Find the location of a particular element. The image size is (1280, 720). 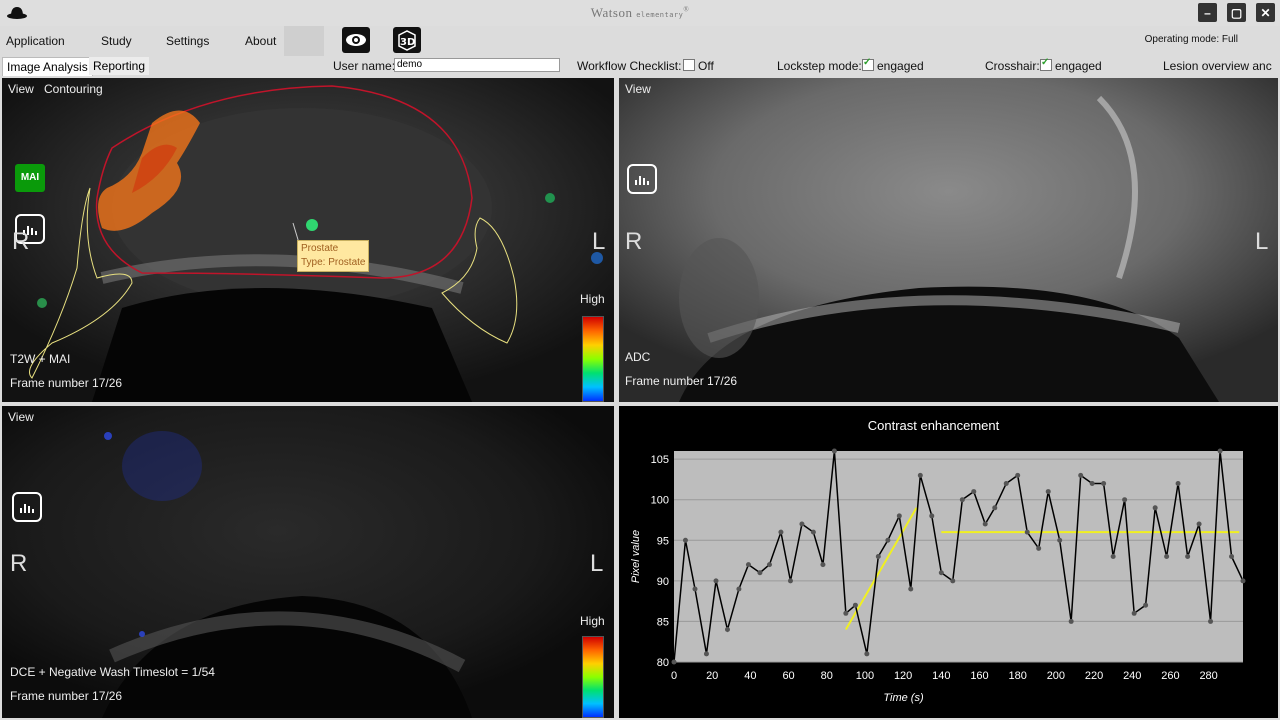

y-axis-label: Pixel value is located at coordinates (636, 556).